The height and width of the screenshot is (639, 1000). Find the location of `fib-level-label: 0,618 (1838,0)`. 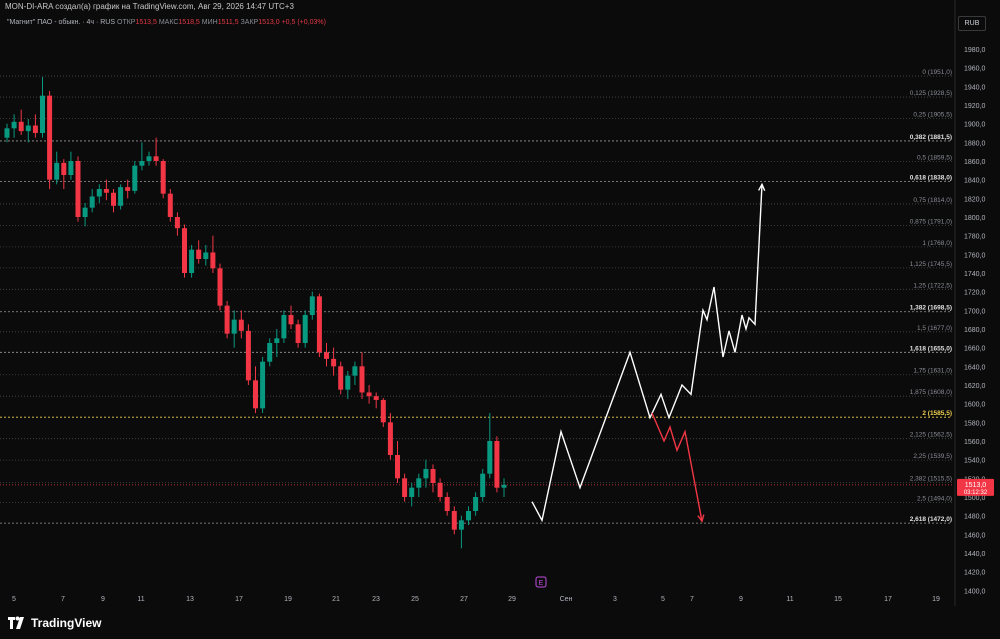

fib-level-label: 0,618 (1838,0) is located at coordinates (931, 178).